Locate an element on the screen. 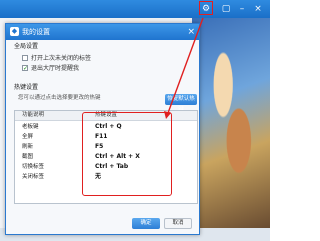  window-titlebar: ⚙ ▢ – × is located at coordinates (135, 9).